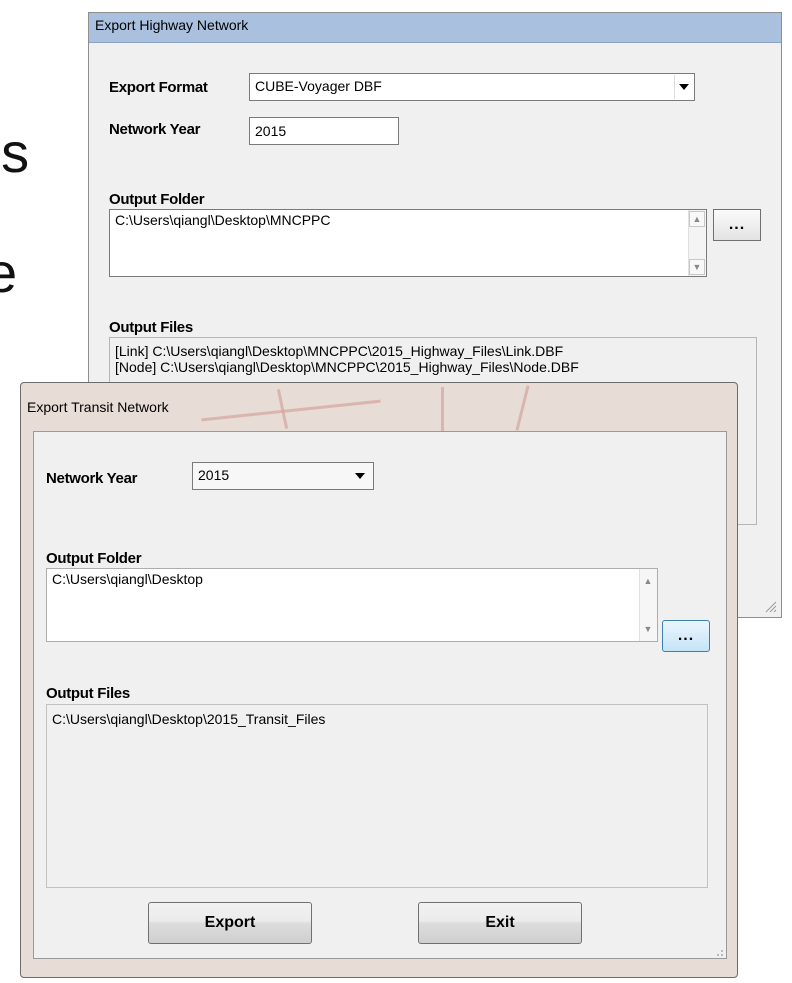 The image size is (792, 983). What do you see at coordinates (88, 693) in the screenshot?
I see `transit-output-files-label: Output Files` at bounding box center [88, 693].